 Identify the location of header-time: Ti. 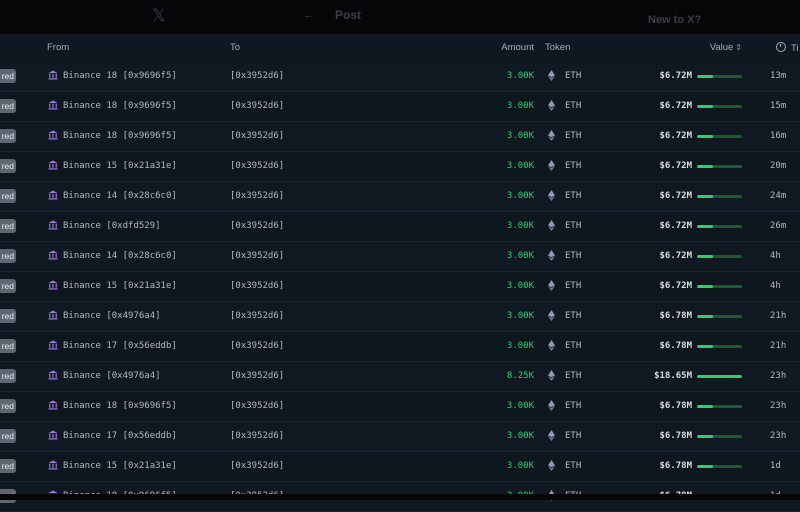
(787, 48).